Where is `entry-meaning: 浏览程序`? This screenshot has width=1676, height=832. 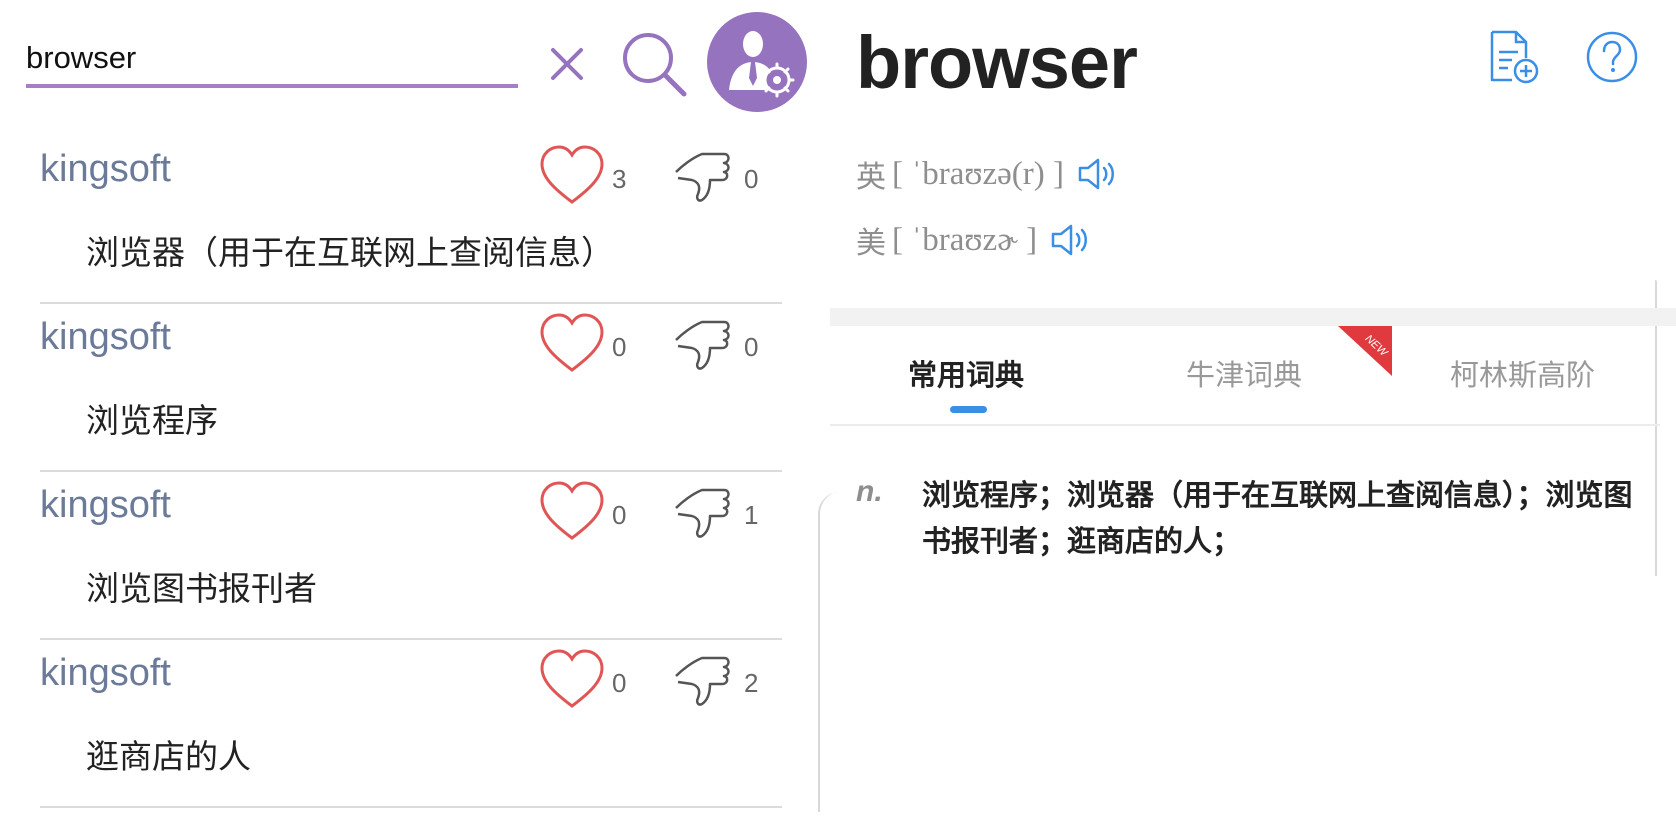 entry-meaning: 浏览程序 is located at coordinates (152, 420).